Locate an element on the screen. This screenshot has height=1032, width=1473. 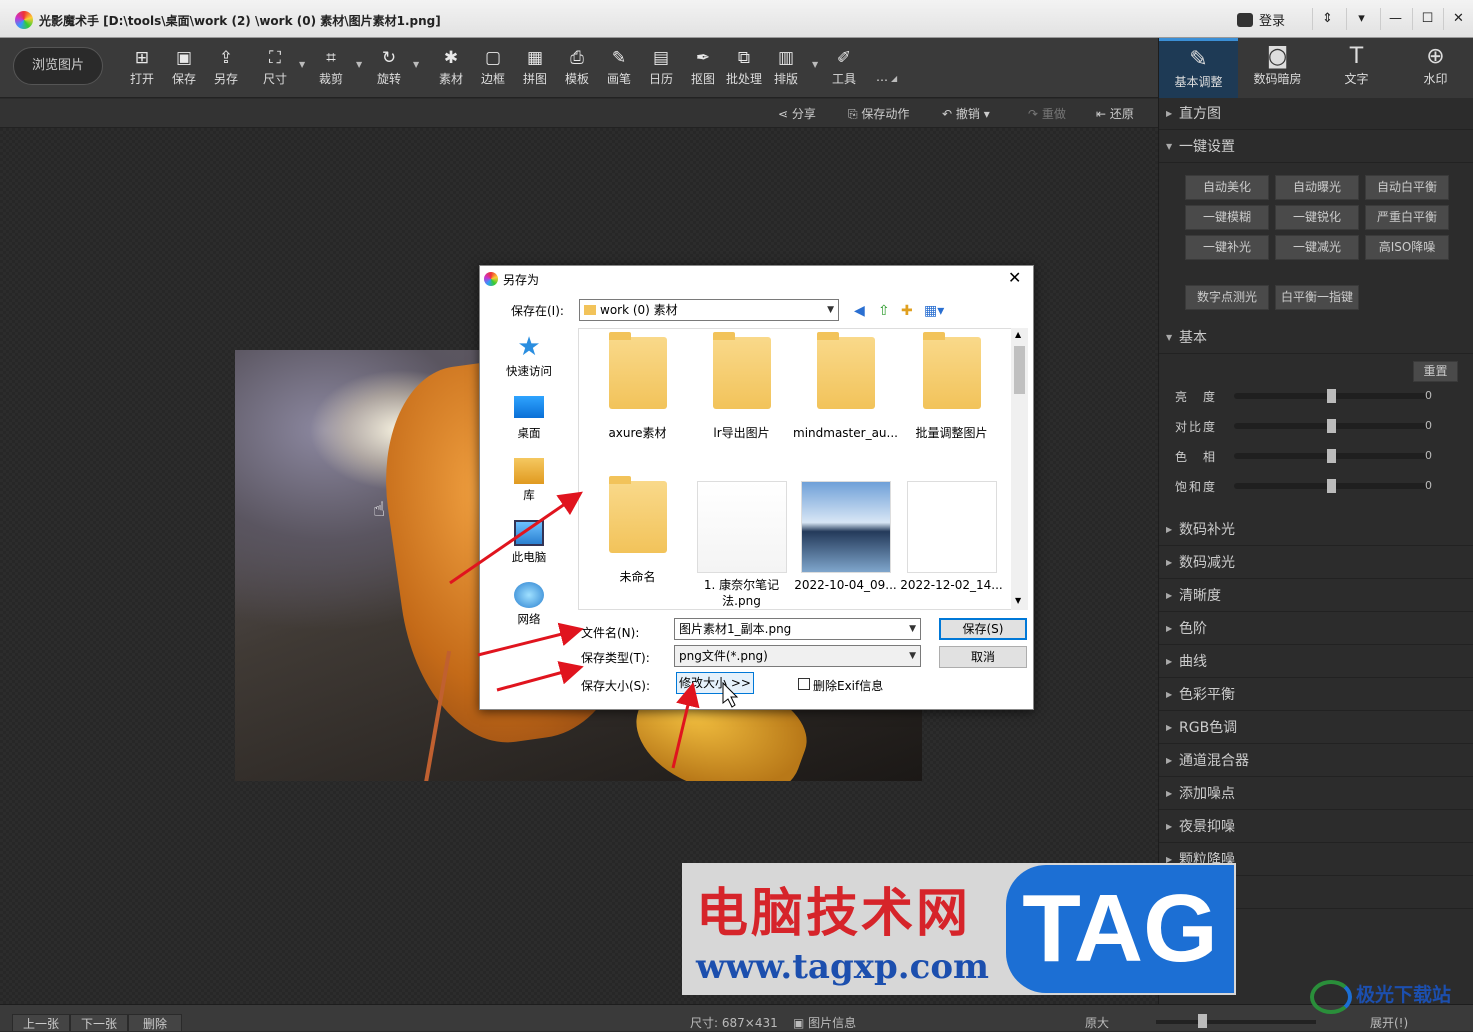
auto-button: 一键减光 is located at coordinates (1317, 247).